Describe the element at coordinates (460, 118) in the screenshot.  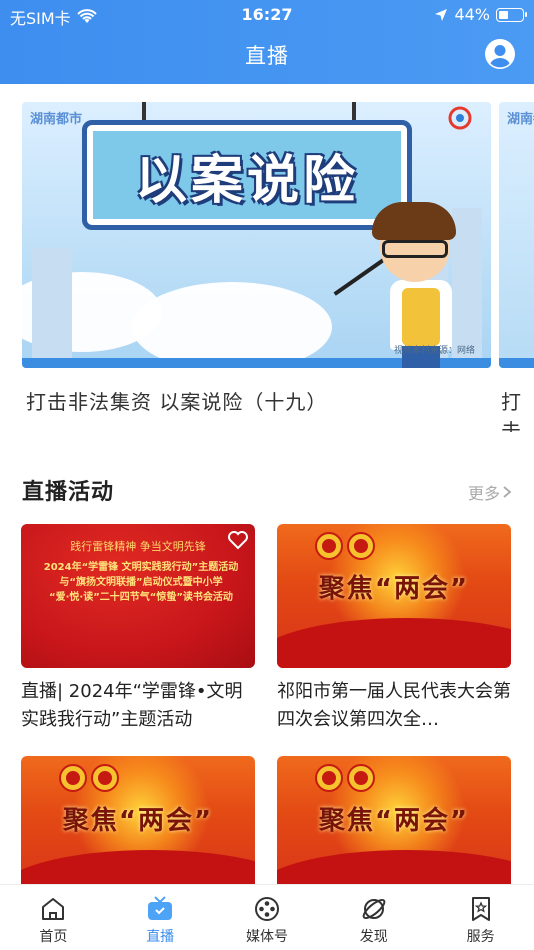
I see `channel-logo-icon` at that location.